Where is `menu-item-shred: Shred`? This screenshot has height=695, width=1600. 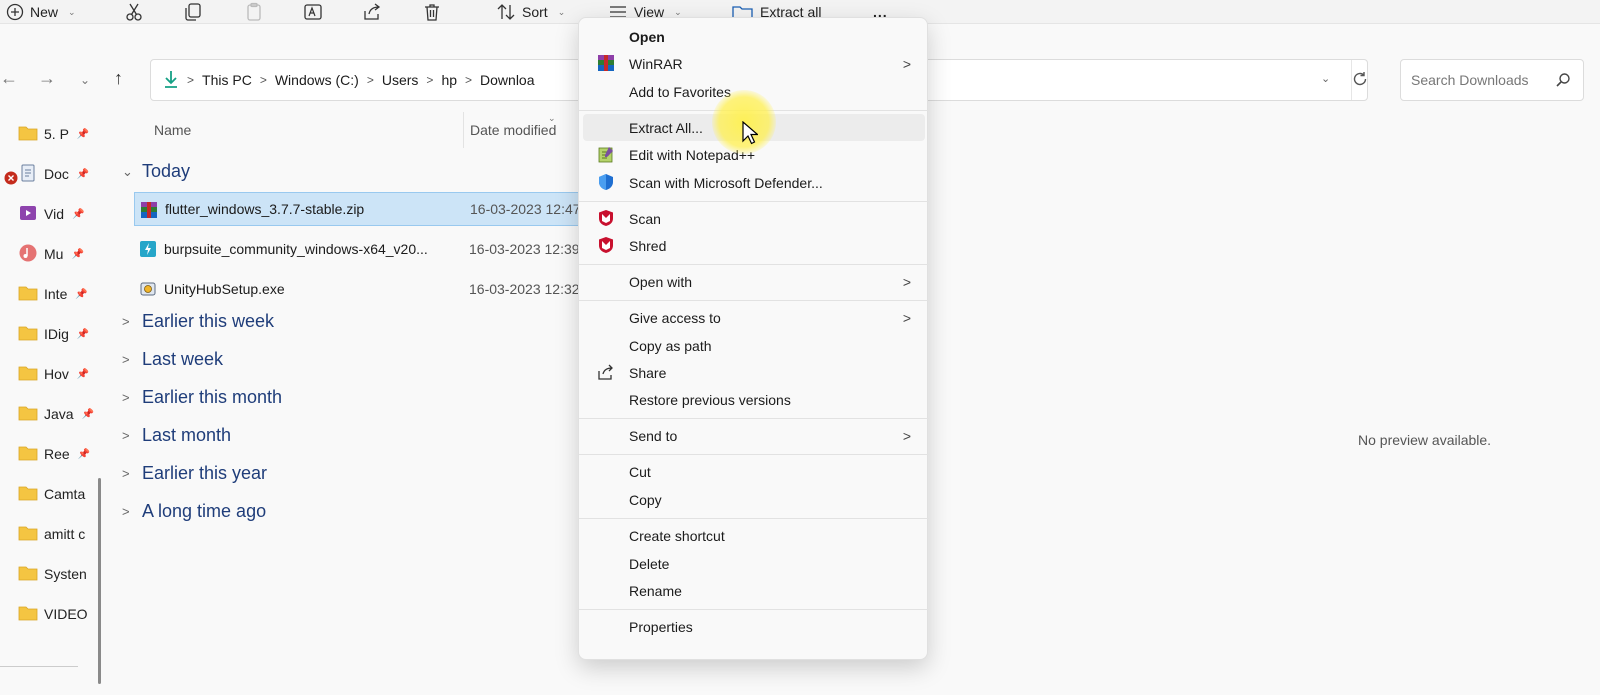
menu-item-shred: Shred is located at coordinates (754, 245).